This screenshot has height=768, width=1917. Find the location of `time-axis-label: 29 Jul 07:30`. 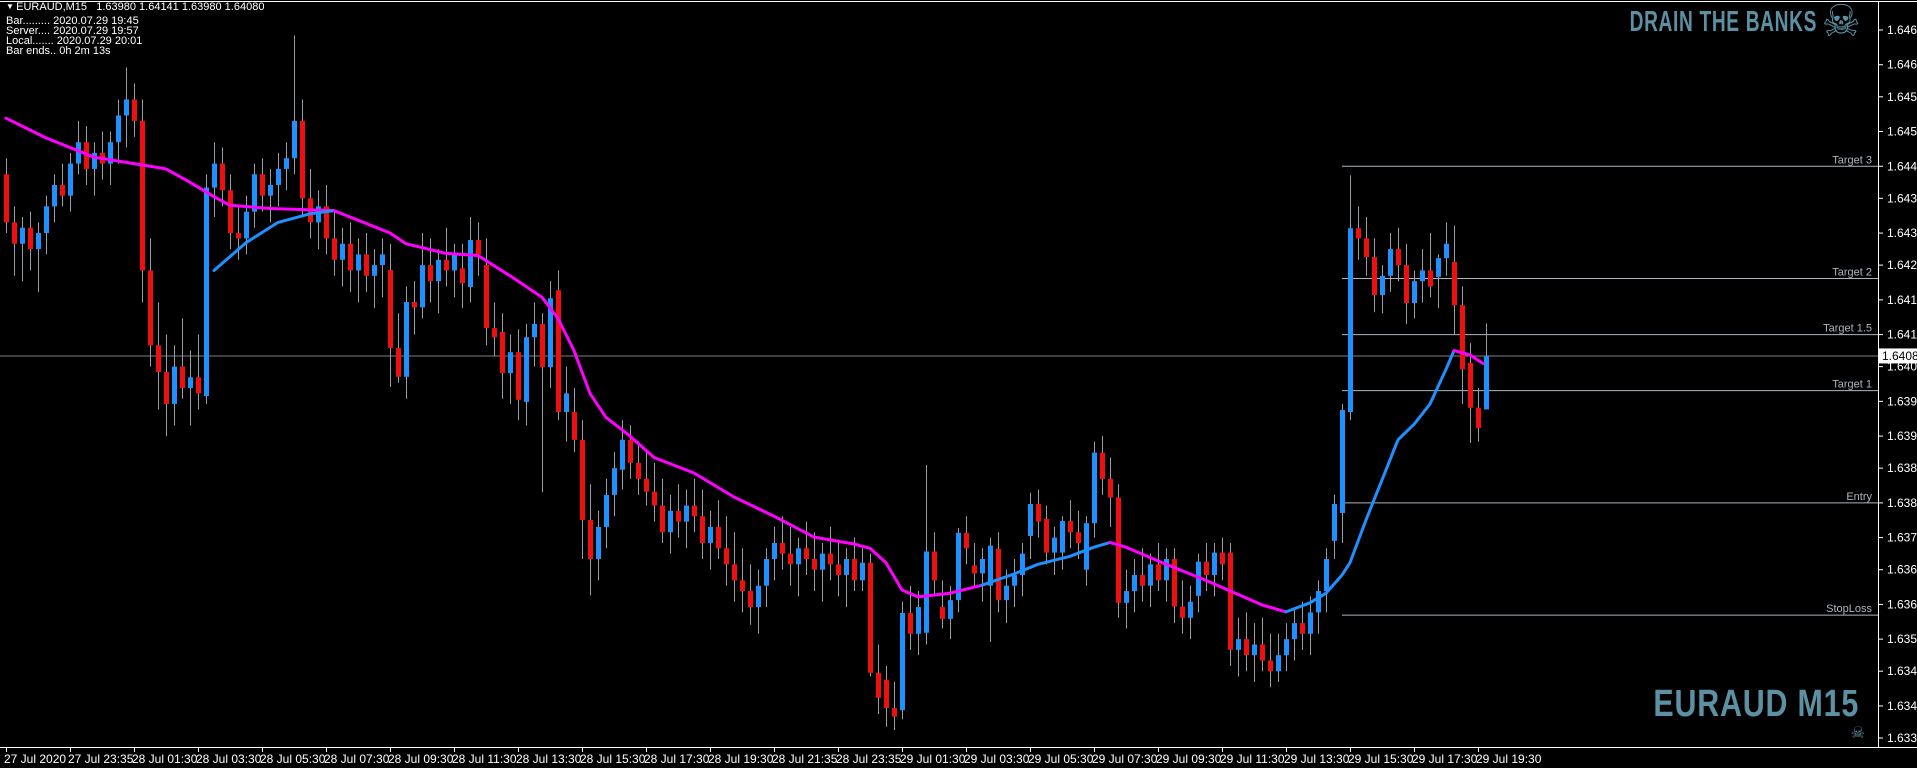

time-axis-label: 29 Jul 07:30 is located at coordinates (1125, 759).